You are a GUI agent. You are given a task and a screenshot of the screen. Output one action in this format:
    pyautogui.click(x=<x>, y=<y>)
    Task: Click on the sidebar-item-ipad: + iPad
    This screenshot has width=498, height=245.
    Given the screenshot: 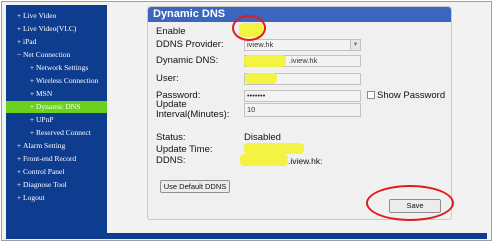 What is the action you would take?
    pyautogui.click(x=56, y=42)
    